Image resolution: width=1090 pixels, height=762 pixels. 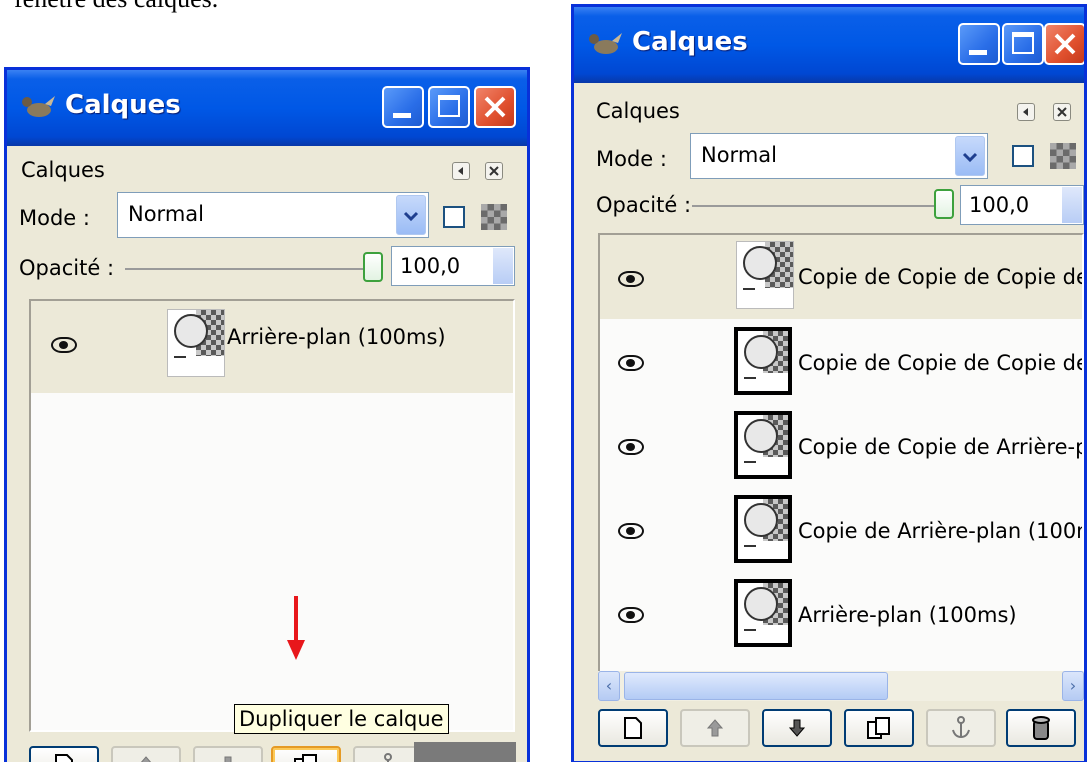 I want to click on layer-row: Copie de Arrière-plan (100ms, so click(x=841, y=529).